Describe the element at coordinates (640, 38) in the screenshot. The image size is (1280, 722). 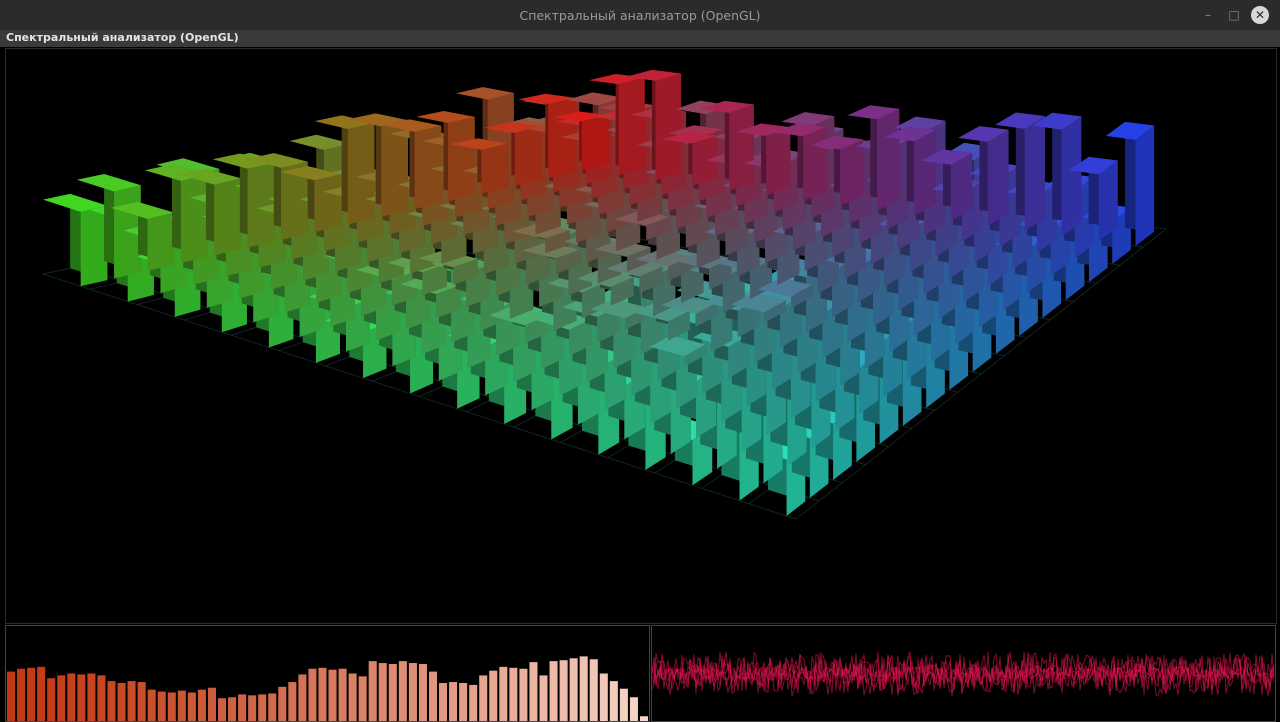
I see `panel-caption: Спектральный анализатор (OpenGL)` at that location.